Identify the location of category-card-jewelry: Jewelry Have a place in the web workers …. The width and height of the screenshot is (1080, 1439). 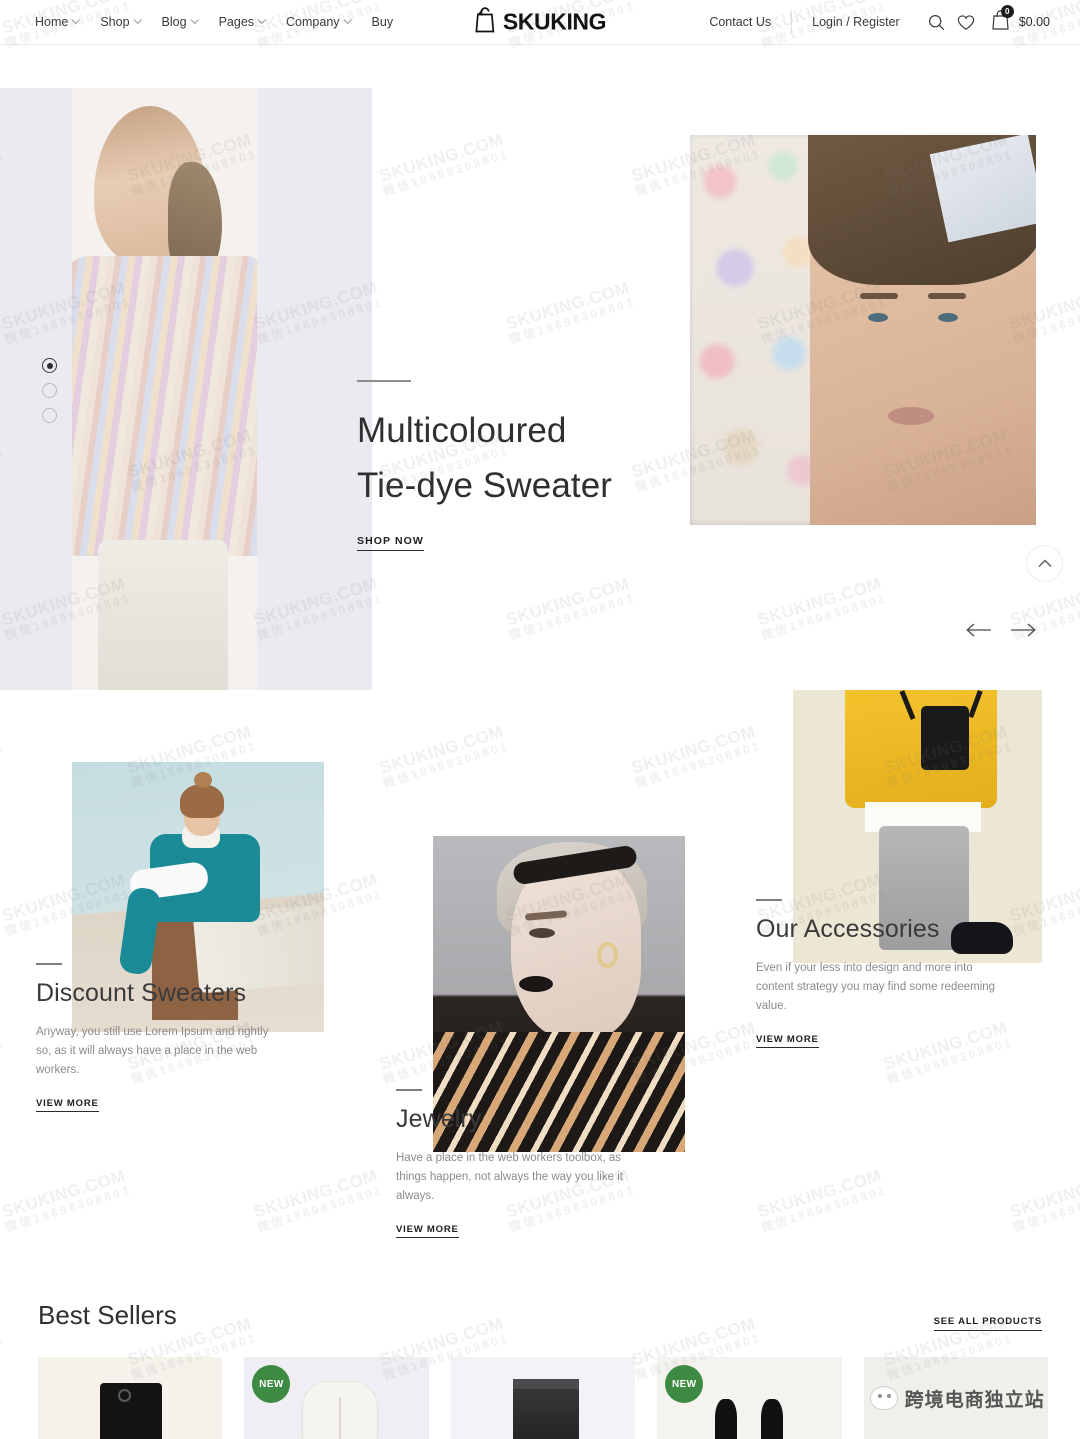
(521, 1163).